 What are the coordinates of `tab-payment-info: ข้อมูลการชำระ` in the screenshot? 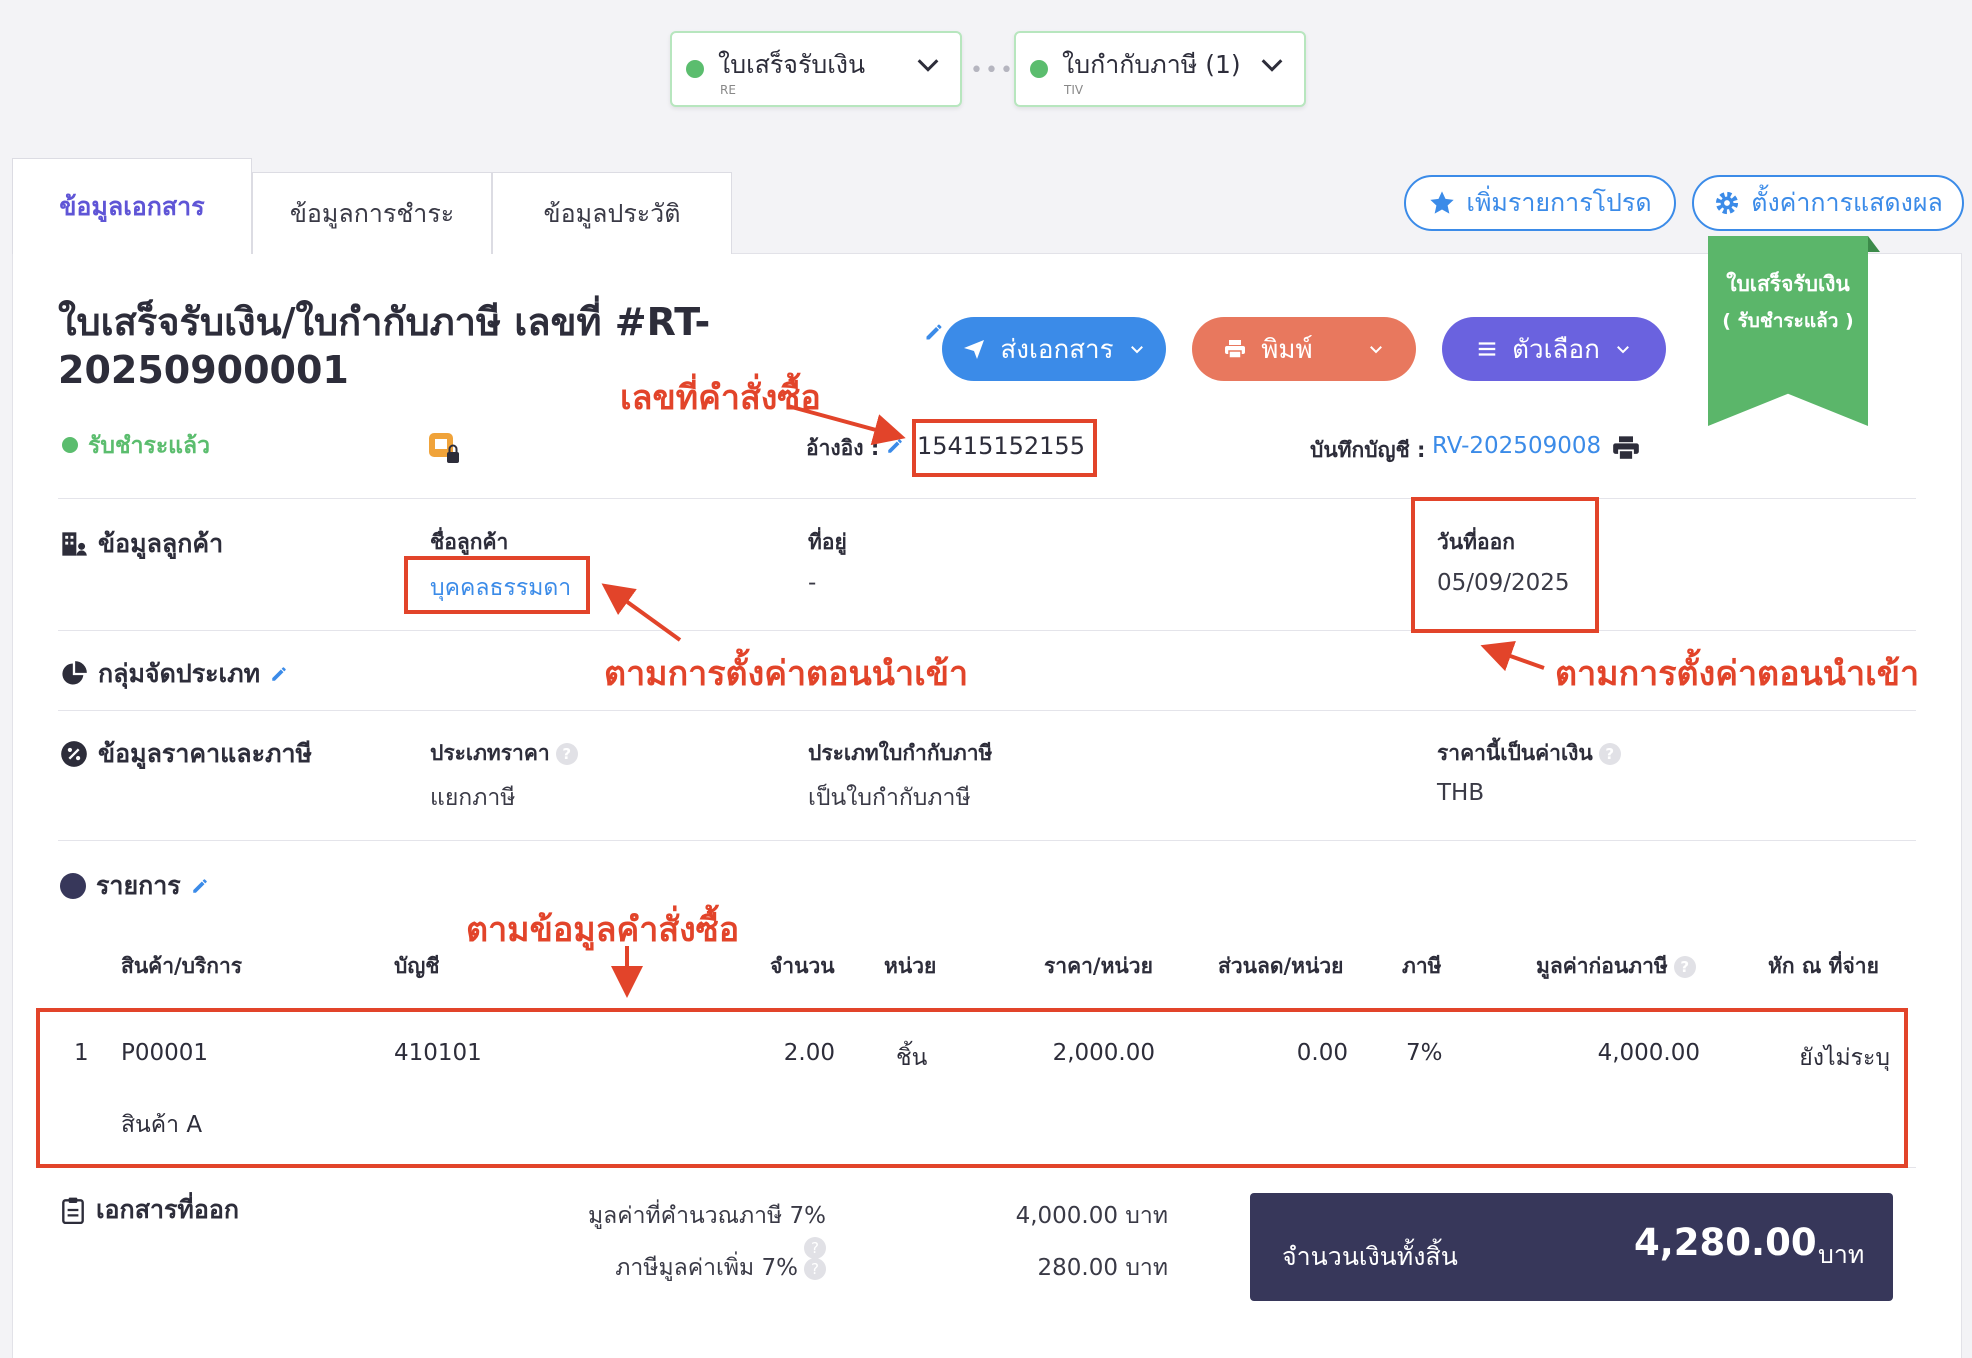 It's located at (372, 213).